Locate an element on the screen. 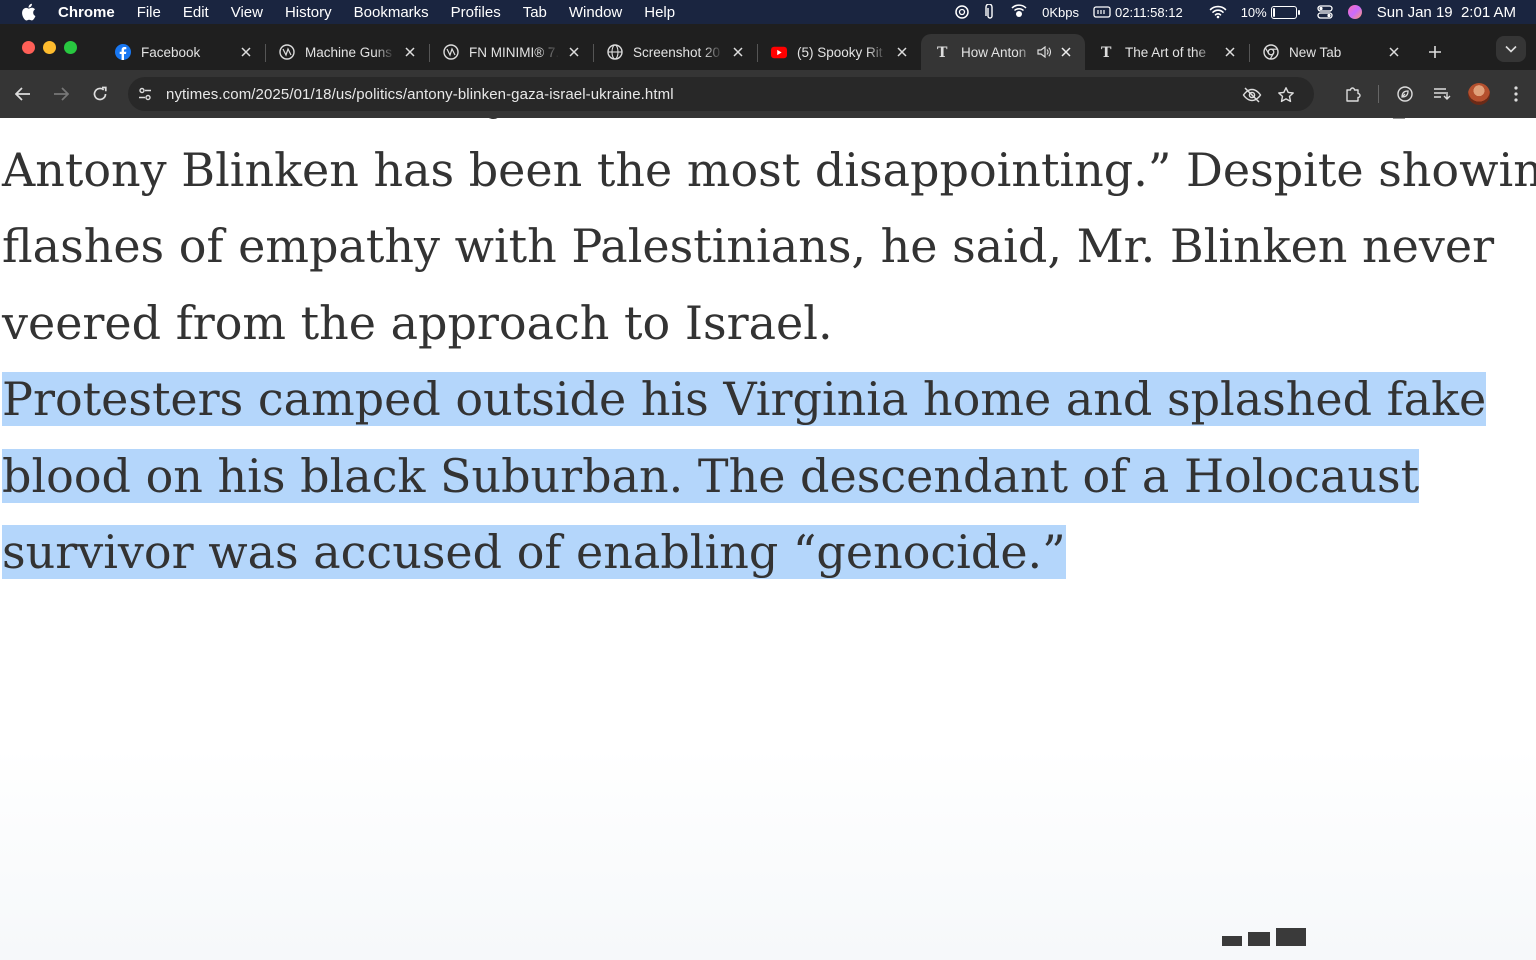 This screenshot has width=1536, height=960. window-controls is located at coordinates (53, 47).